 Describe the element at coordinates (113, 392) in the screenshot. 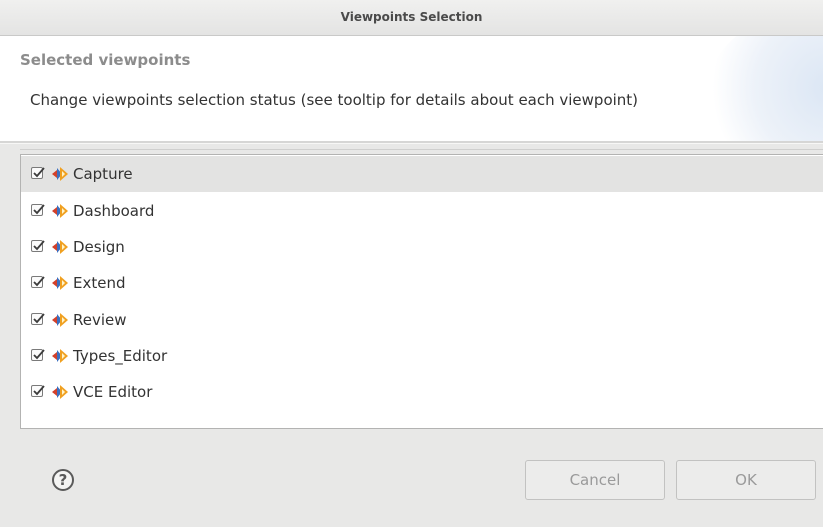

I see `viewpoint-label: VCE Editor` at that location.